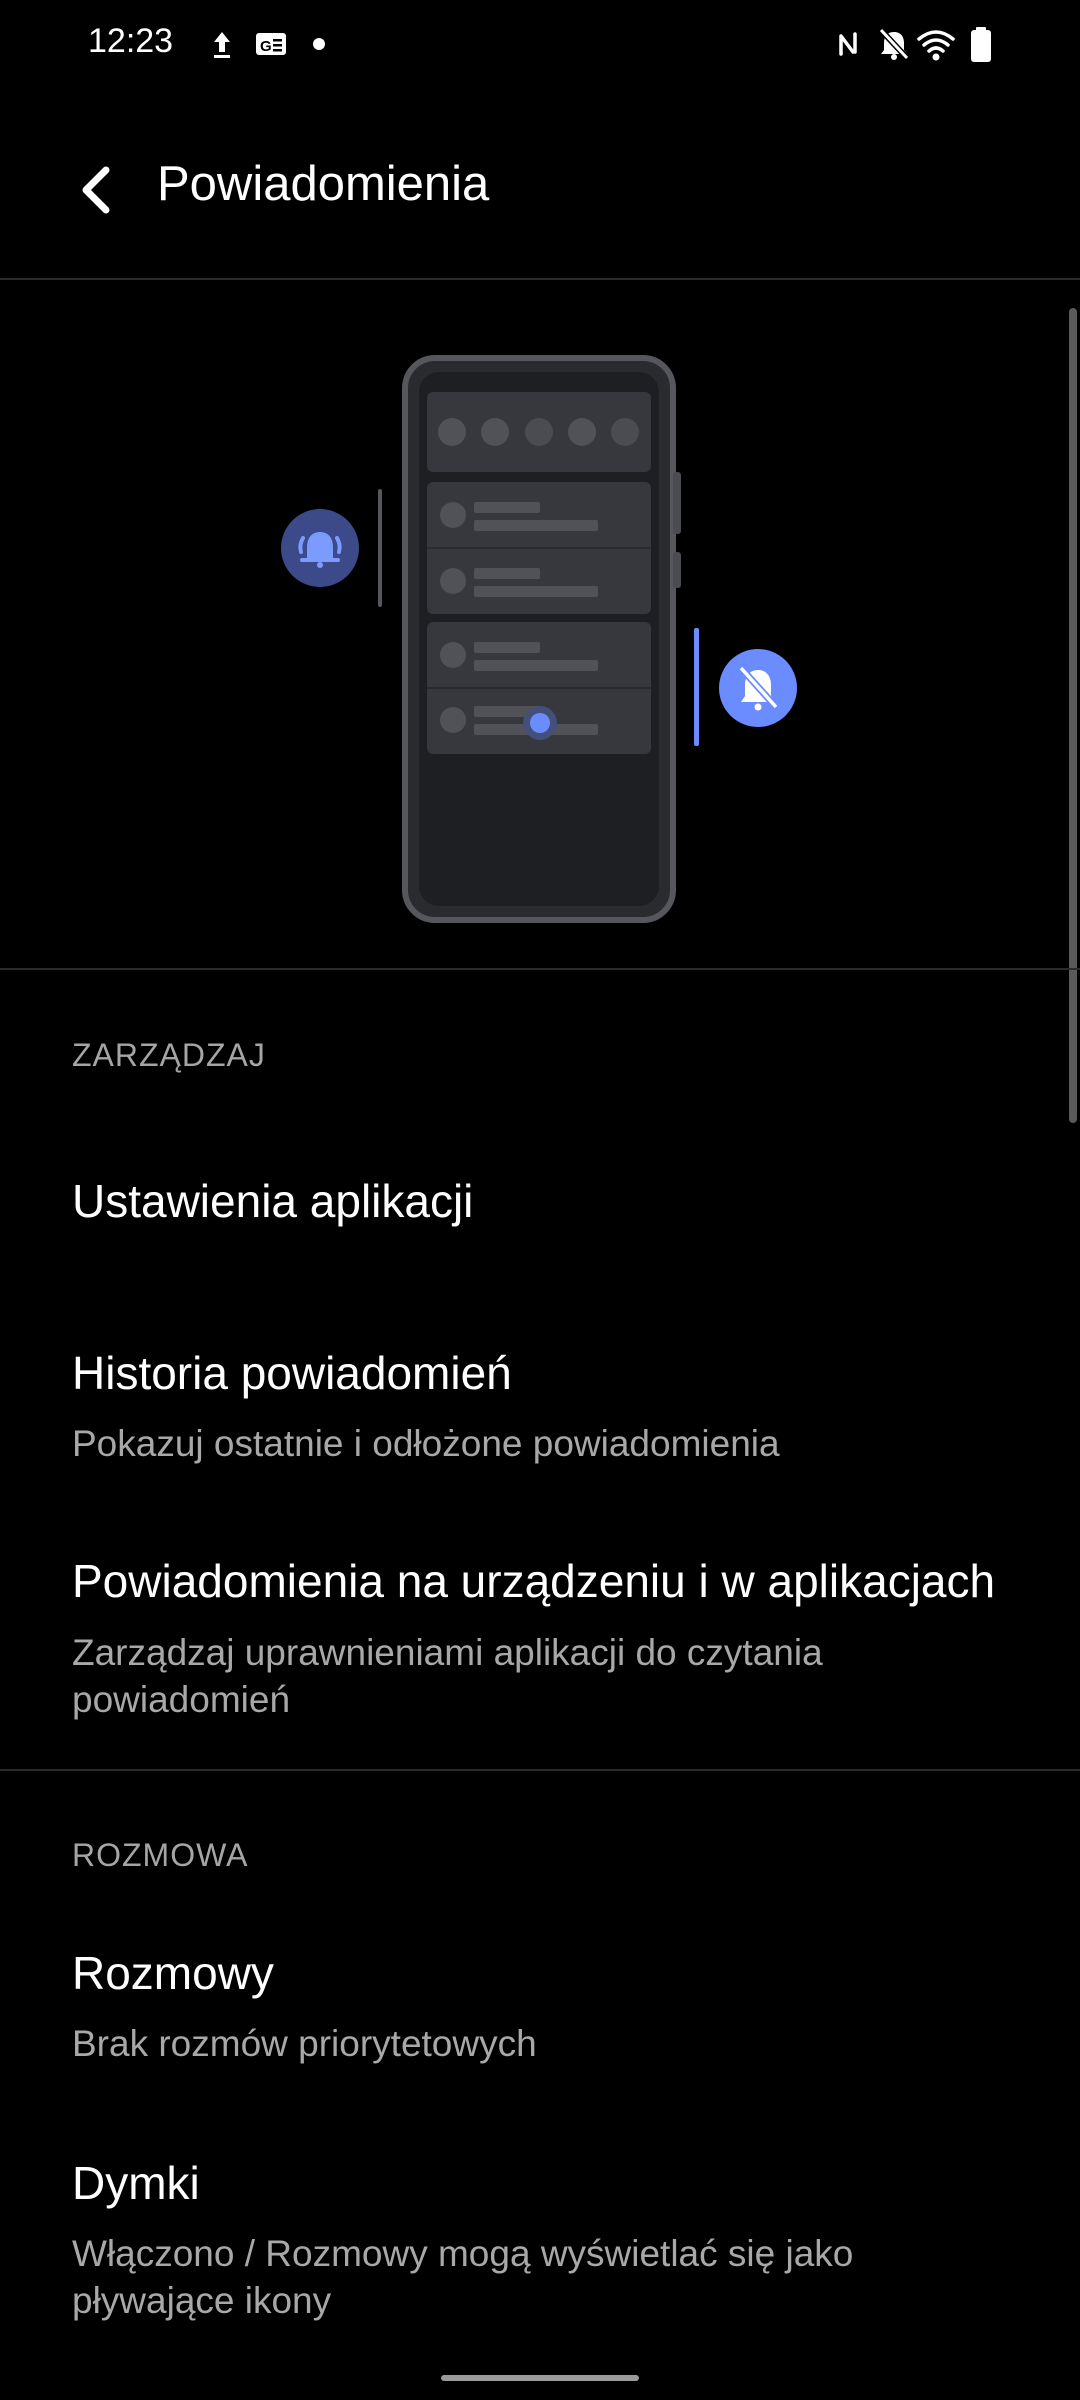 The width and height of the screenshot is (1080, 2400). What do you see at coordinates (292, 1373) in the screenshot?
I see `notification-history-title: Historia powiadomień` at bounding box center [292, 1373].